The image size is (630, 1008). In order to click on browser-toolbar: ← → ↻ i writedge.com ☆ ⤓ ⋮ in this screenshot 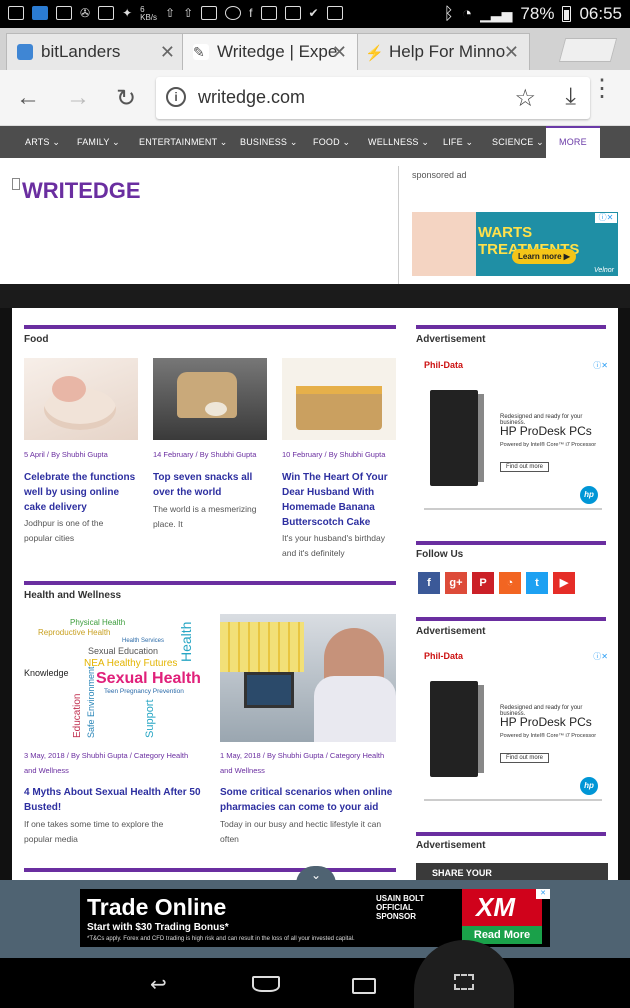, I will do `click(315, 98)`.